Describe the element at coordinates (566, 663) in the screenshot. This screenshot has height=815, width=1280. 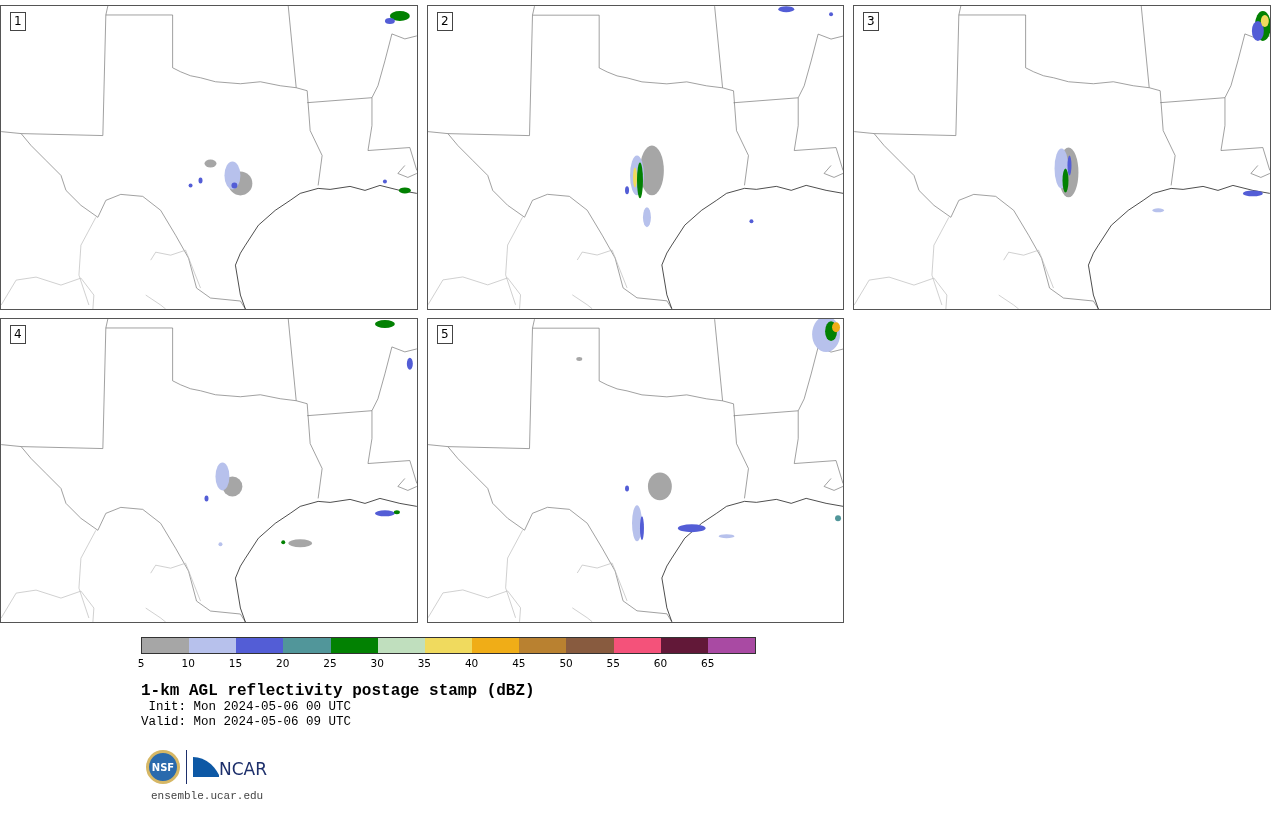
I see `scale-tick-label: 50` at that location.